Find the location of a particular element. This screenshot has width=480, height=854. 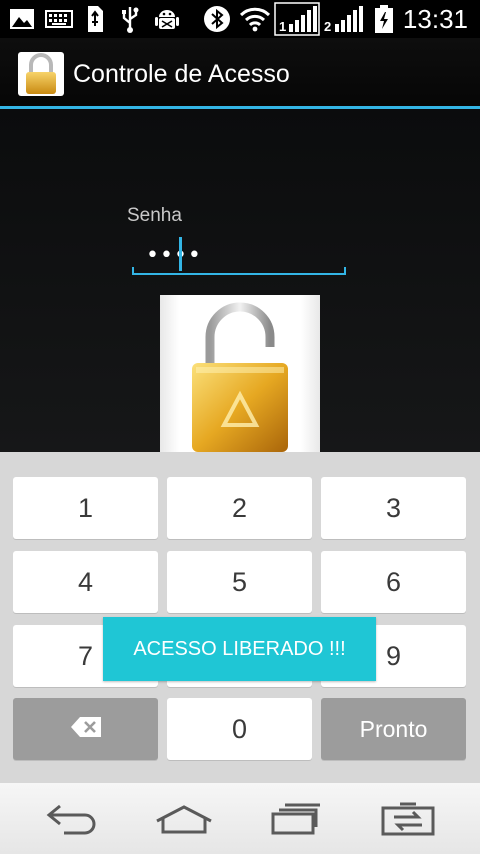

usb-storage-icon is located at coordinates (95, 19).